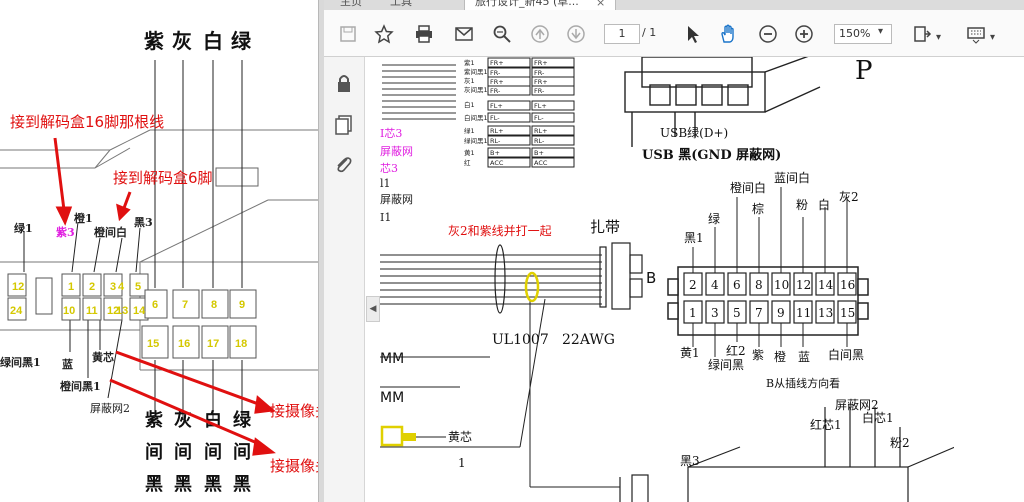 The image size is (1024, 502). Describe the element at coordinates (20, 362) in the screenshot. I see `svg-text: 绿间黑1` at that location.